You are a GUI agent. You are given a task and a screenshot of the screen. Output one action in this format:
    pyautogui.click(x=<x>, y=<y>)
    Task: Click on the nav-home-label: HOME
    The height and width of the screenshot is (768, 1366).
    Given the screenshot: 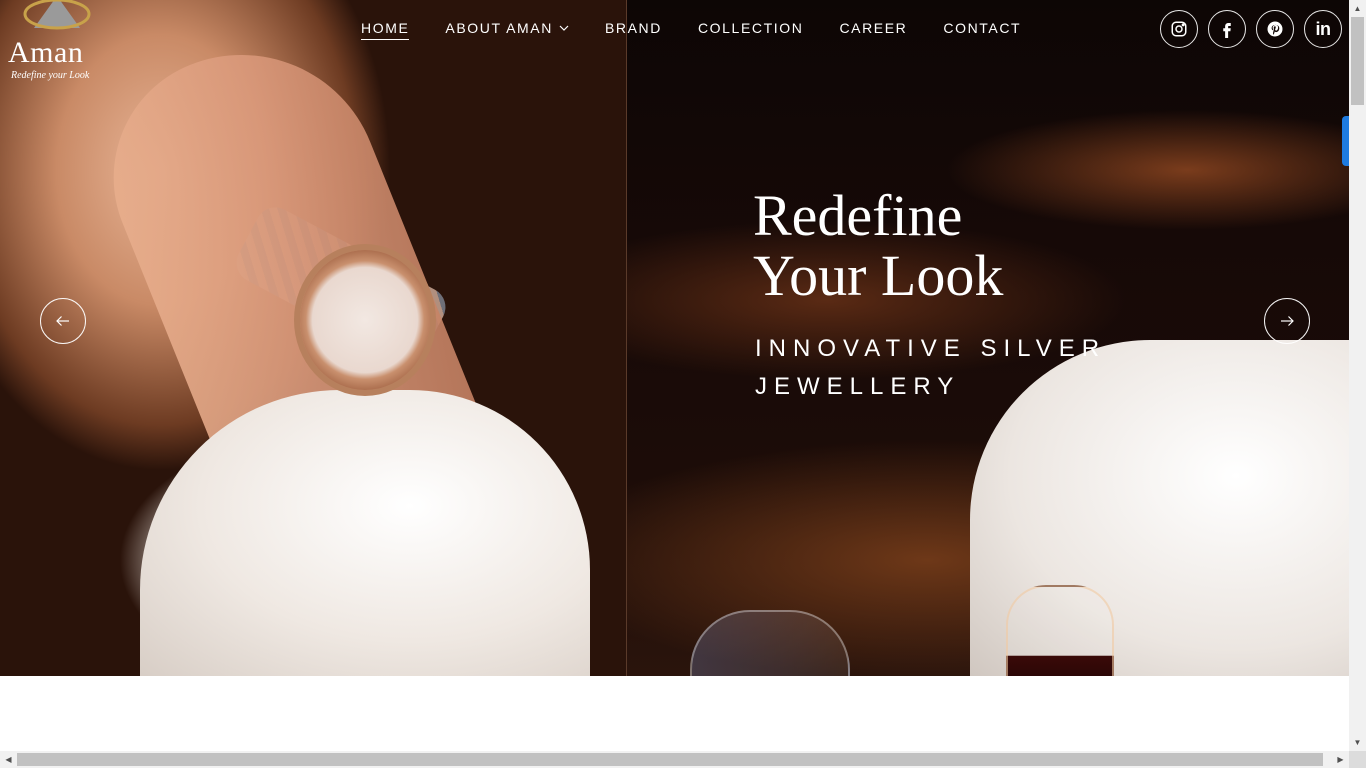 What is the action you would take?
    pyautogui.click(x=385, y=28)
    